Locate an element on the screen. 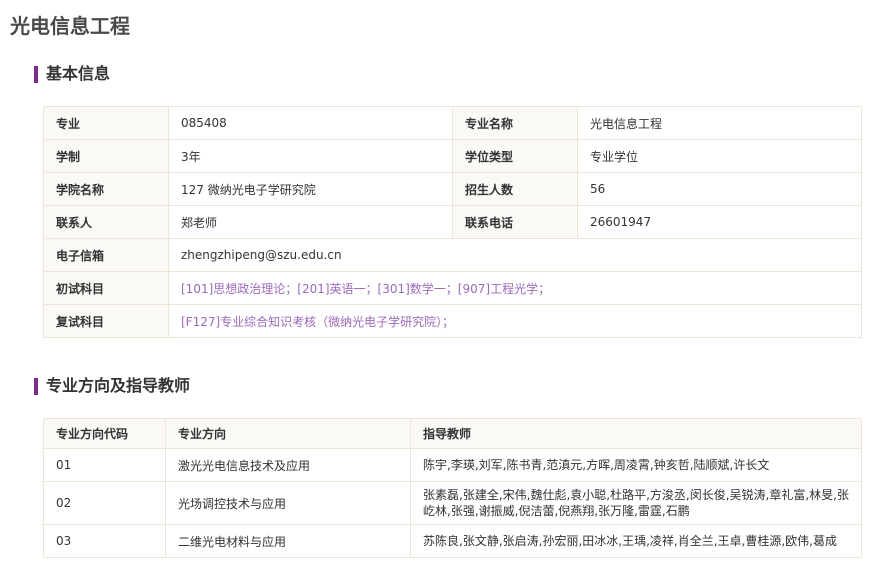 The image size is (877, 562). section-heading-text: 基本信息 is located at coordinates (78, 73).